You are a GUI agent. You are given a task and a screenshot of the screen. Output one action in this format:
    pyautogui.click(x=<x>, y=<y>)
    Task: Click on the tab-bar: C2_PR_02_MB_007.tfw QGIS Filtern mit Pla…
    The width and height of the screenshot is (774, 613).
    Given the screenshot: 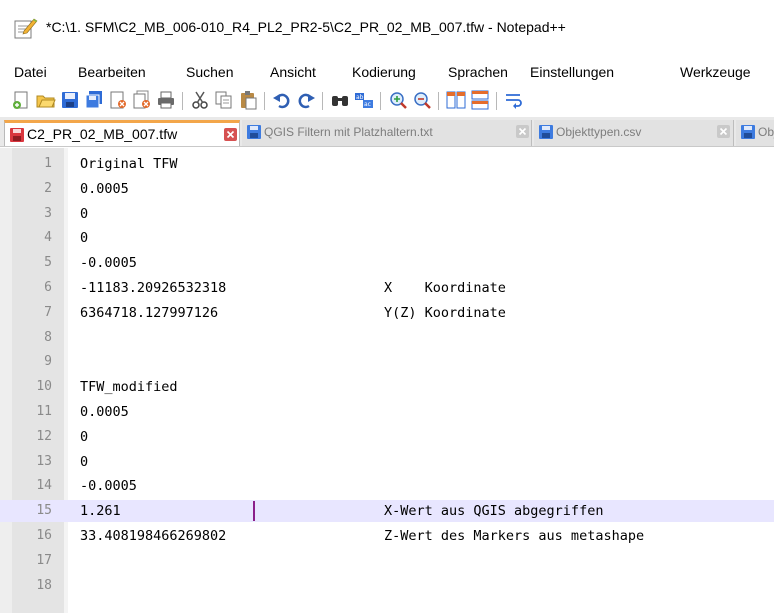 What is the action you would take?
    pyautogui.click(x=387, y=132)
    